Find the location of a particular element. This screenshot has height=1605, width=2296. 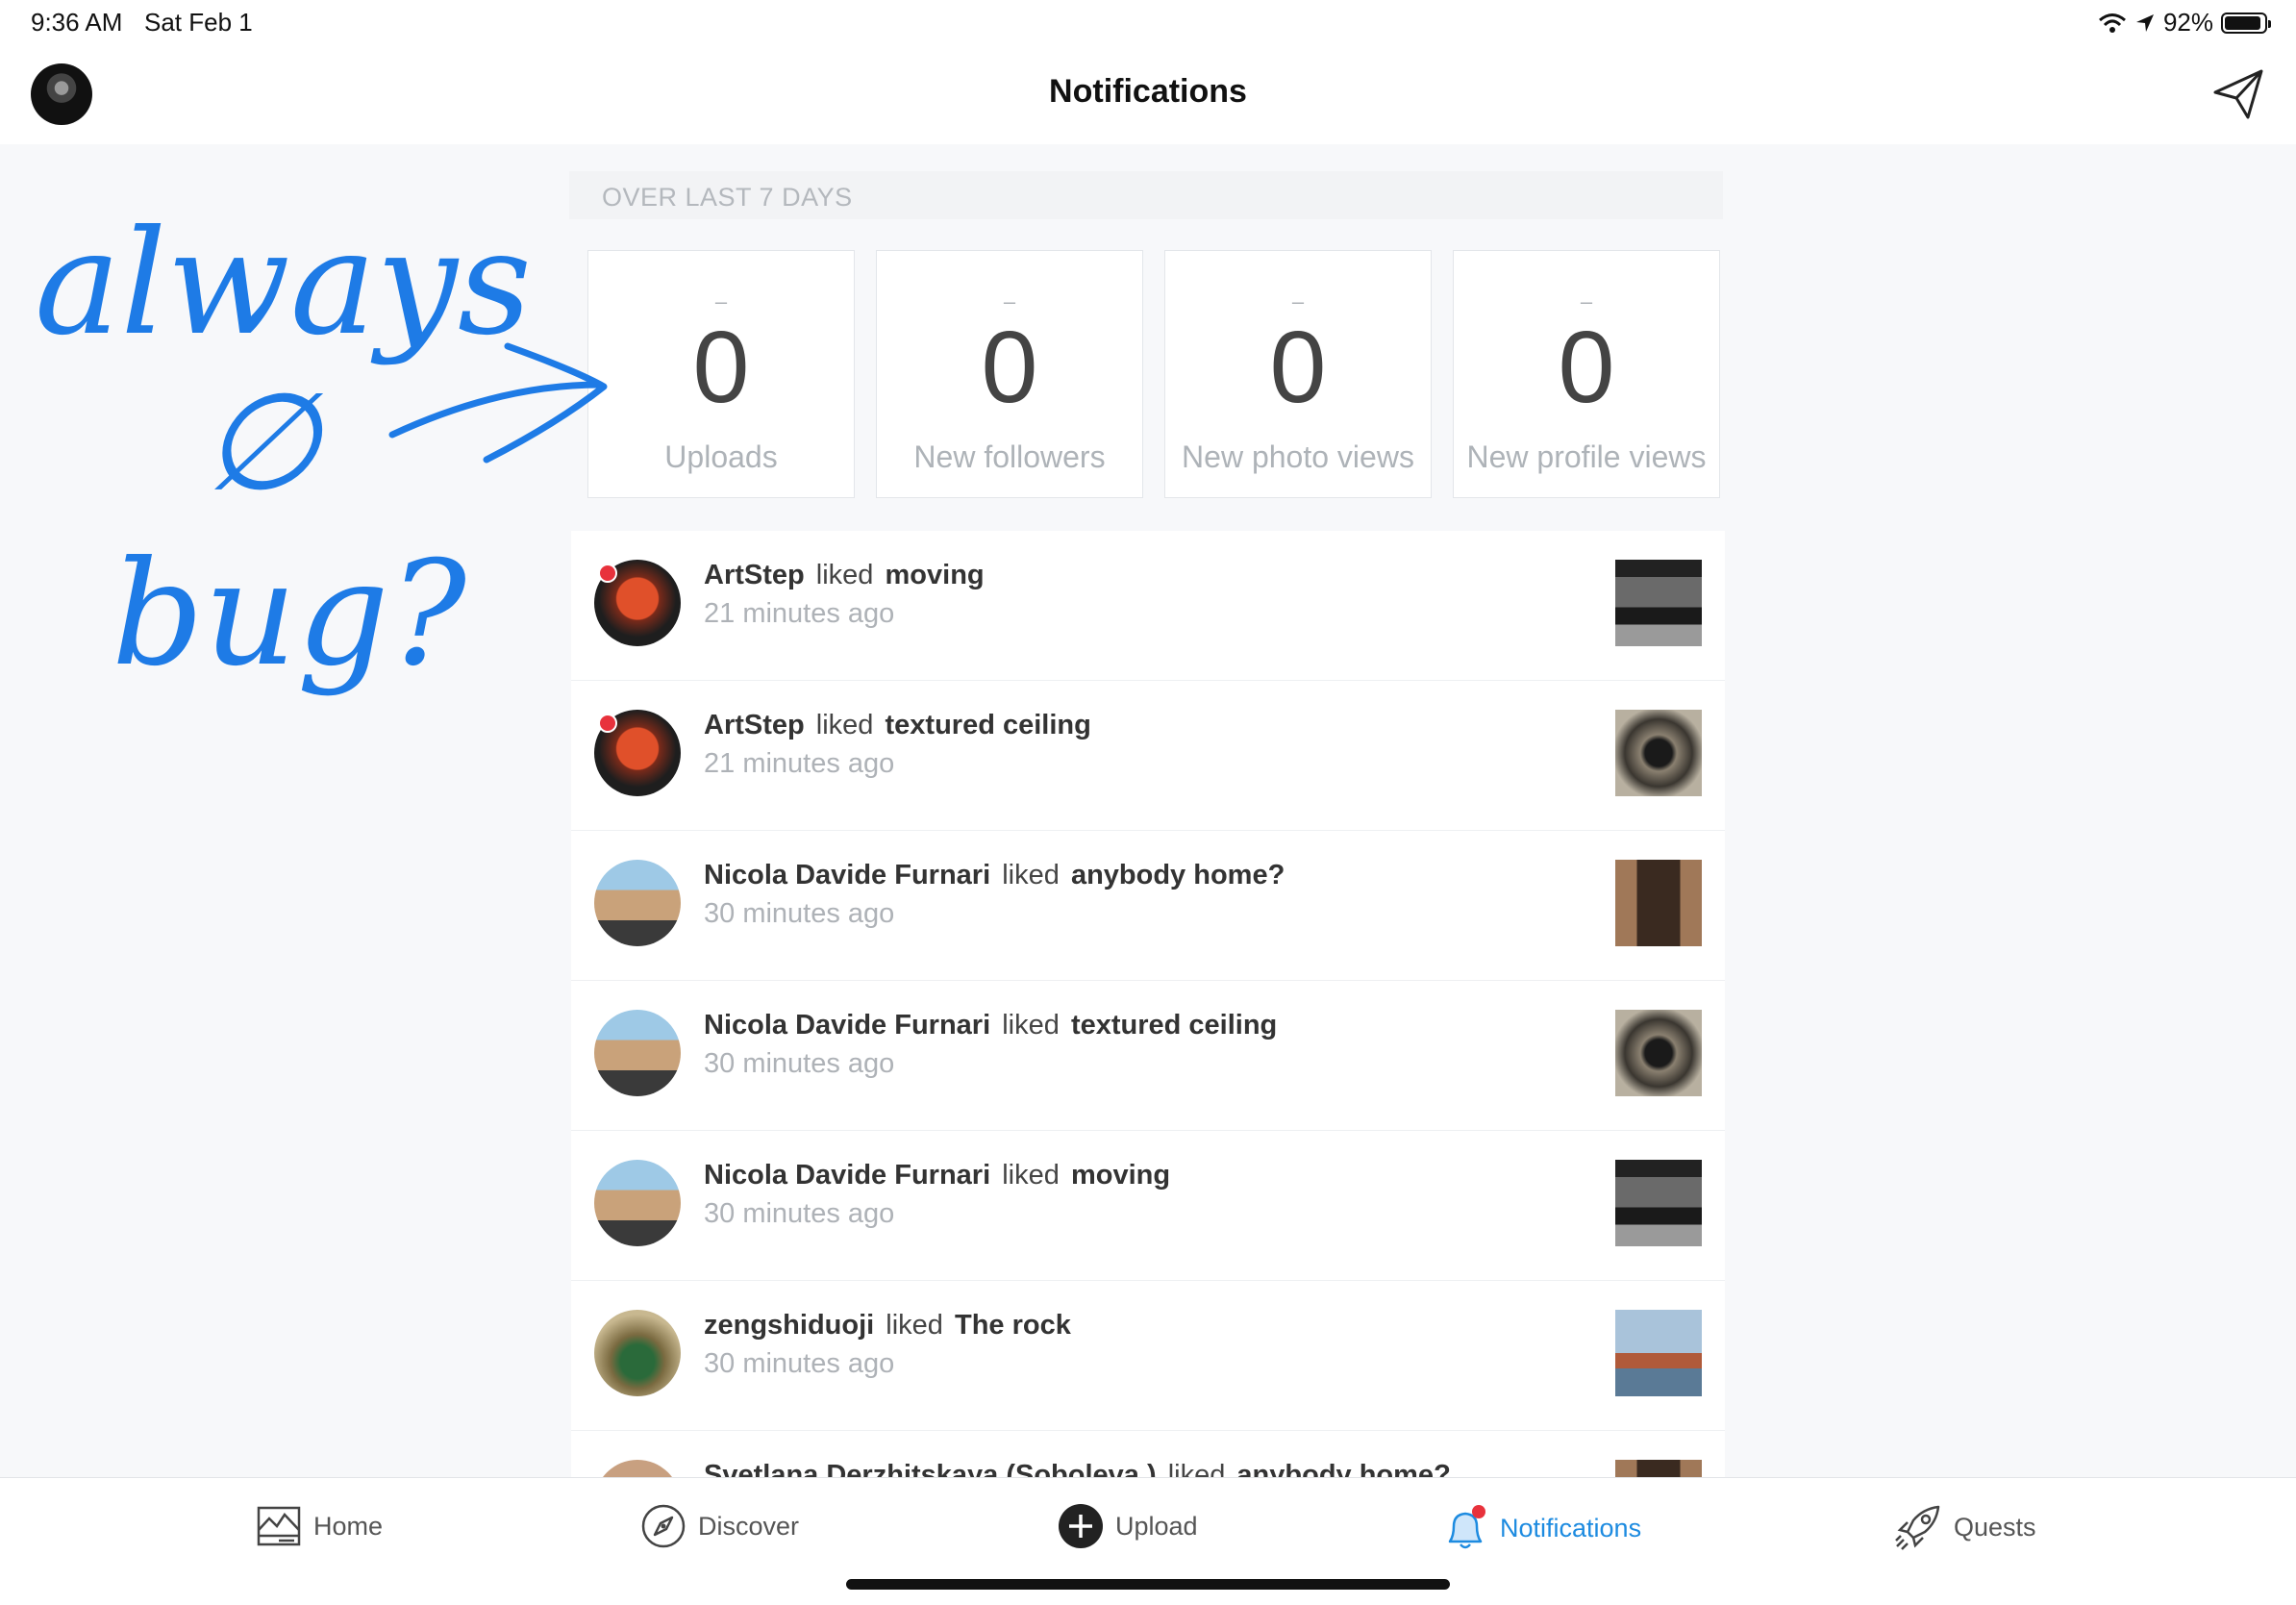

status-icons: 92% is located at coordinates (2184, 23).